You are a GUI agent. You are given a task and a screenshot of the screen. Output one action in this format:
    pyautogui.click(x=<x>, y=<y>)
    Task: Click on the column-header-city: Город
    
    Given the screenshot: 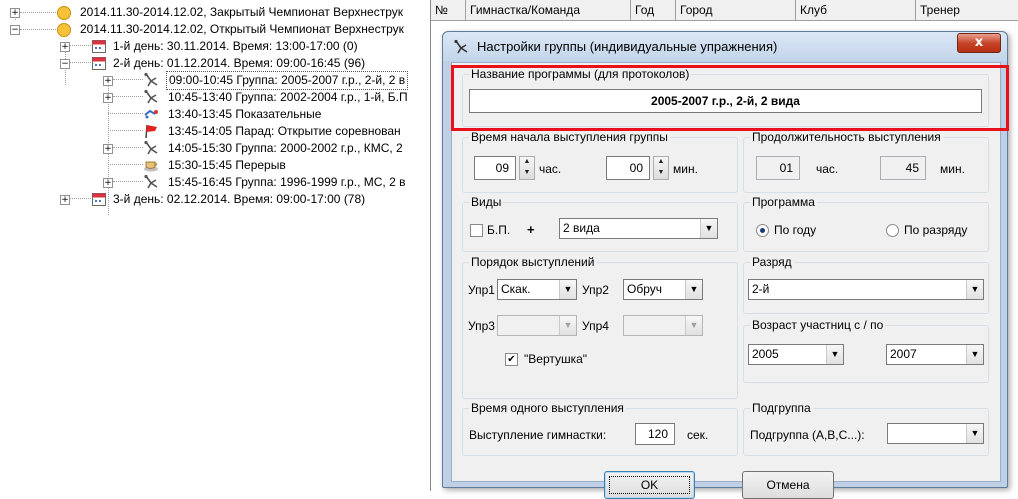 What is the action you would take?
    pyautogui.click(x=736, y=10)
    